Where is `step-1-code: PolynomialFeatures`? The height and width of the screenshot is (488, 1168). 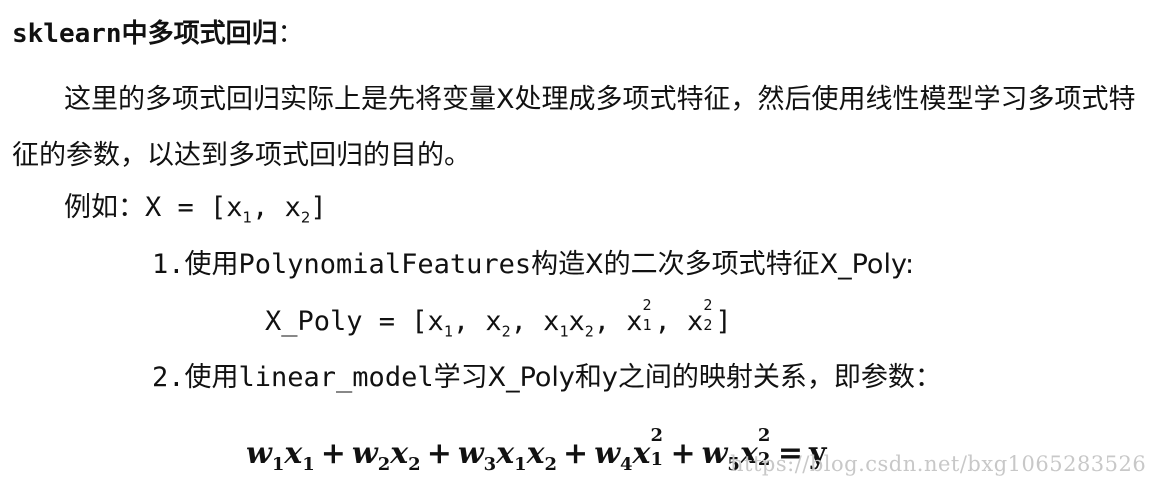 step-1-code: PolynomialFeatures is located at coordinates (385, 264).